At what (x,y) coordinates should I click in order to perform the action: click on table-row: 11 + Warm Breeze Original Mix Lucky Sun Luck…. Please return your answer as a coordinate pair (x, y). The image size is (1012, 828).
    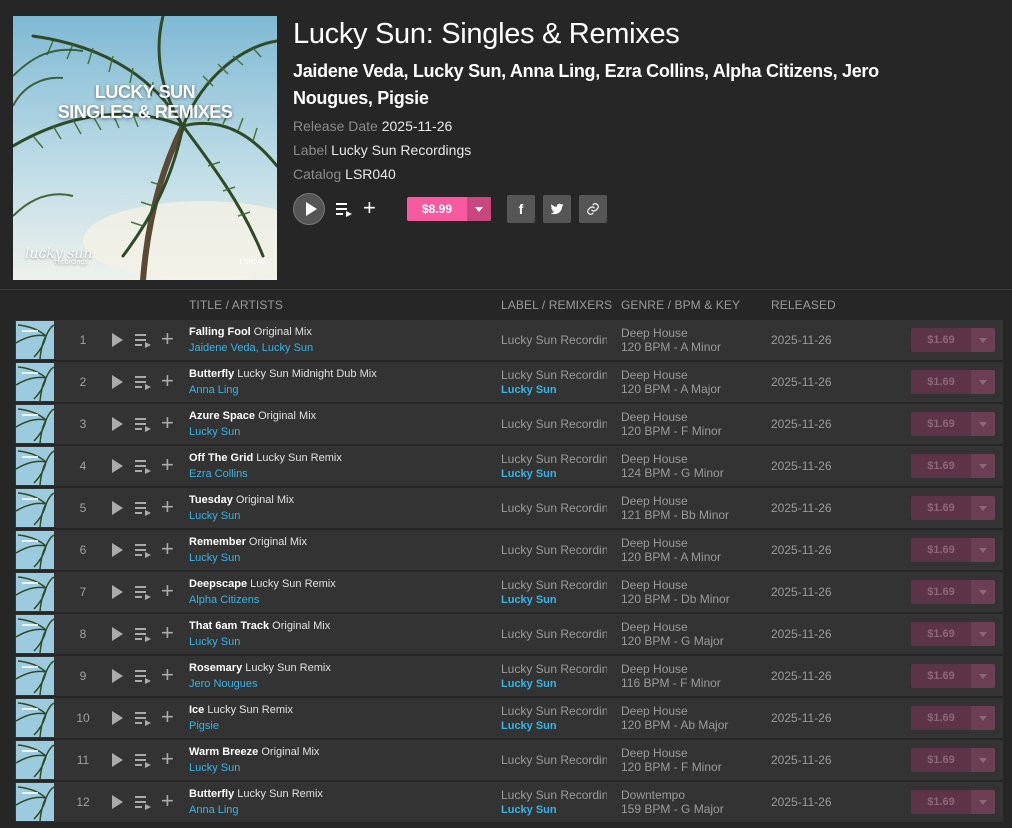
    Looking at the image, I should click on (509, 760).